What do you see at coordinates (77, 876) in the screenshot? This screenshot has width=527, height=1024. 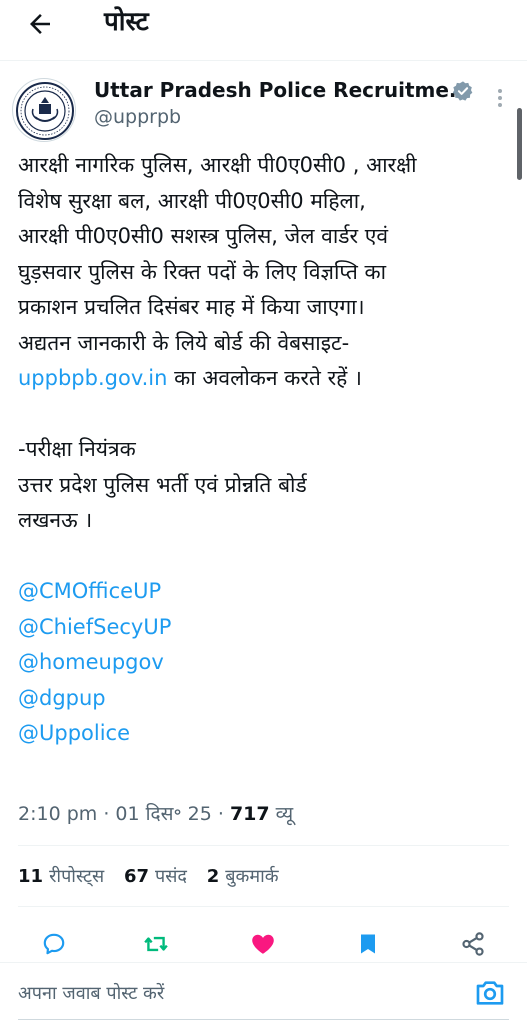 I see `reposts-label: रीपोस्ट्स` at bounding box center [77, 876].